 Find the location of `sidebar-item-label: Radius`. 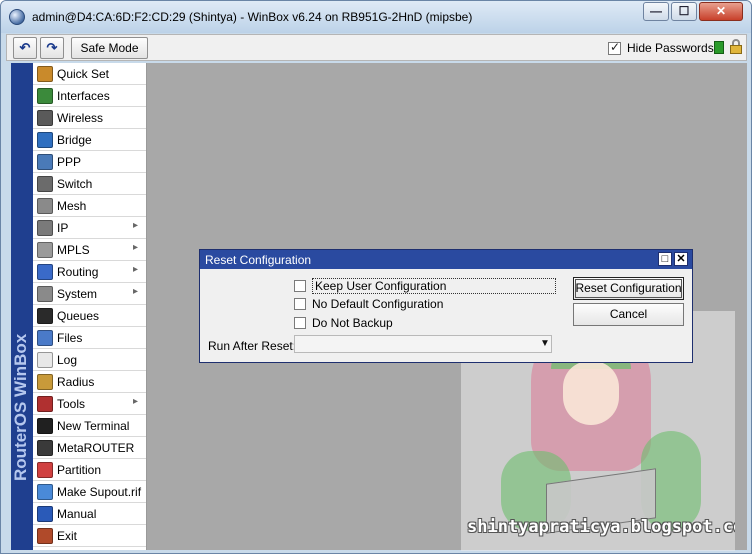

sidebar-item-label: Radius is located at coordinates (76, 381).